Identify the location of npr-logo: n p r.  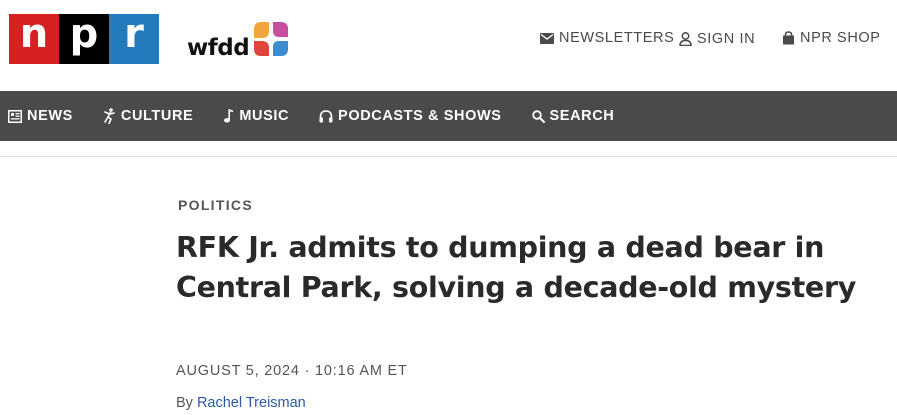
(84, 39).